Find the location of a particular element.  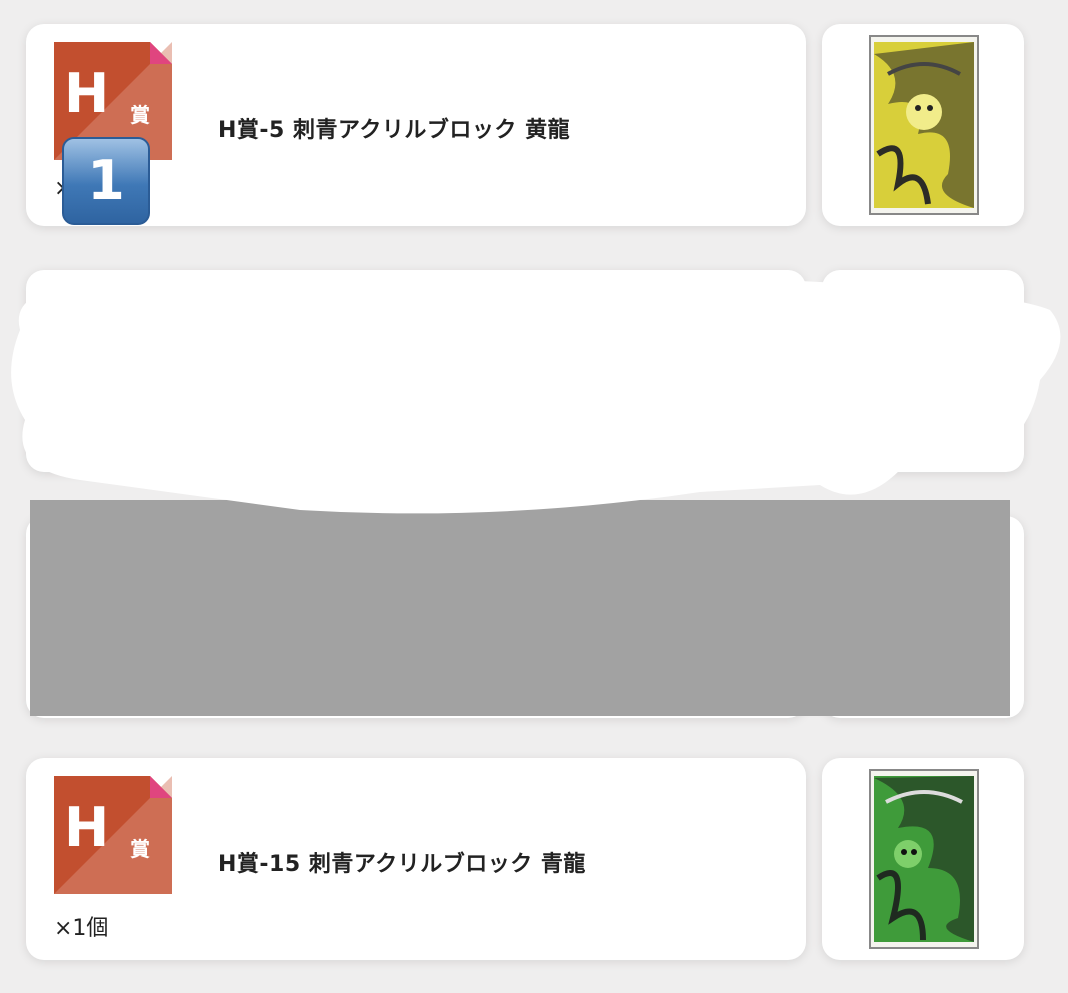

prize-thumbnail-green-dragon is located at coordinates (923, 859).